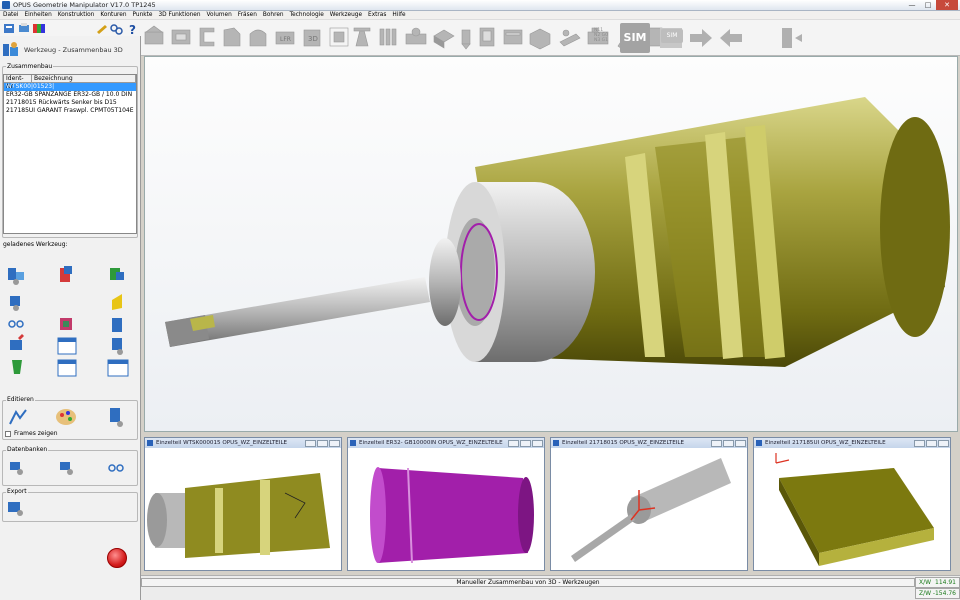 The image size is (960, 600). What do you see at coordinates (346, 15) in the screenshot?
I see `menu-werkzeuge: Werkzeuge` at bounding box center [346, 15].